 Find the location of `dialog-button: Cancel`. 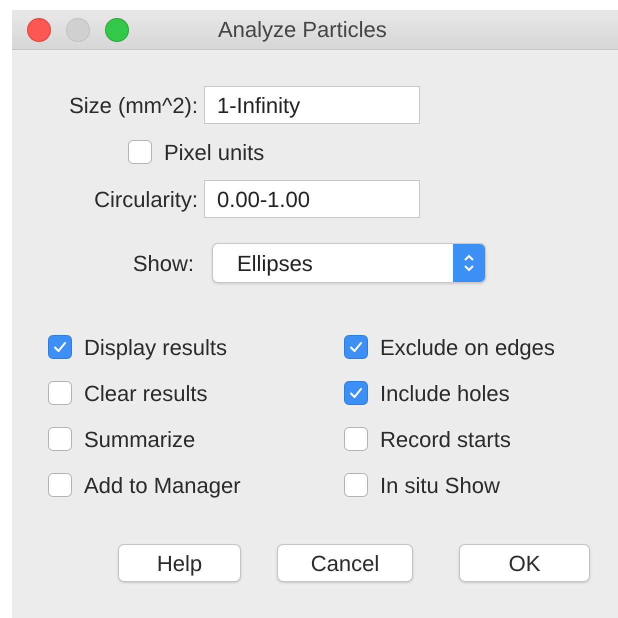

dialog-button: Cancel is located at coordinates (345, 563).